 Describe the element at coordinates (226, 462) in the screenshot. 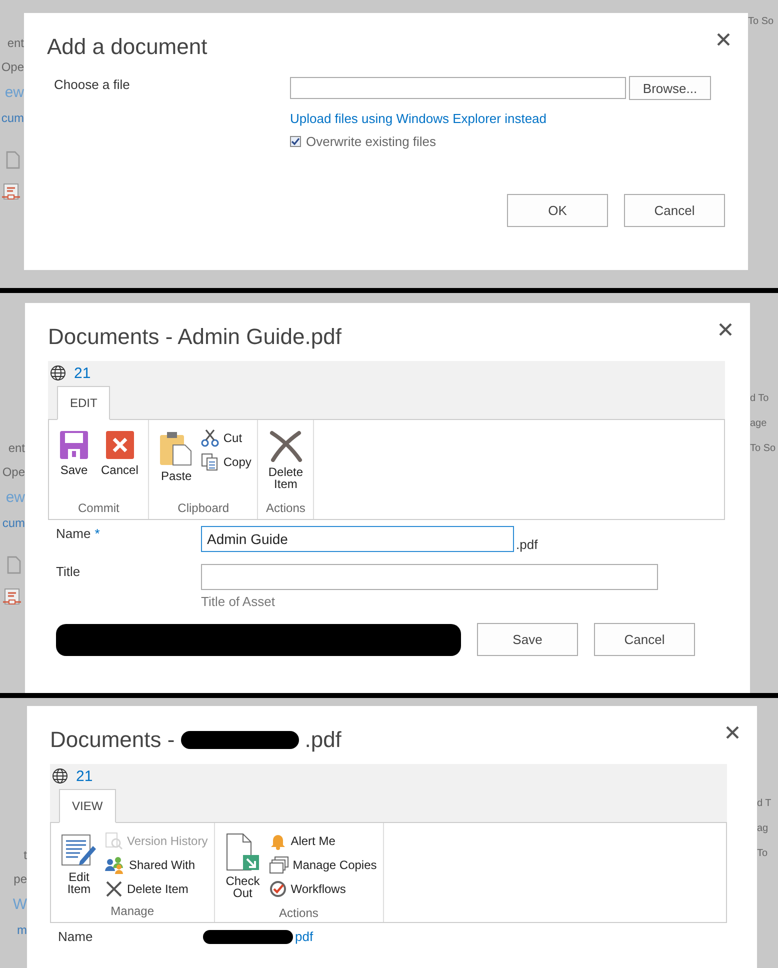

I see `ribbon-button: Copy` at that location.